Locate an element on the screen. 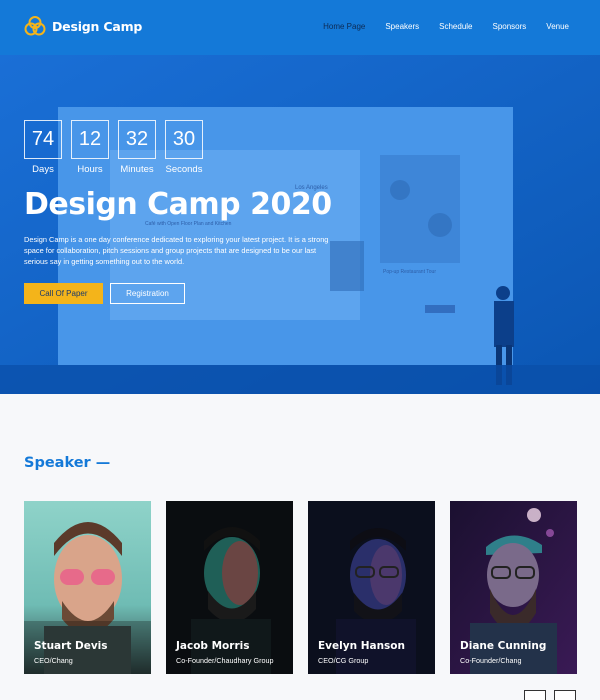  speaker-name: Jacob Morris is located at coordinates (213, 646).